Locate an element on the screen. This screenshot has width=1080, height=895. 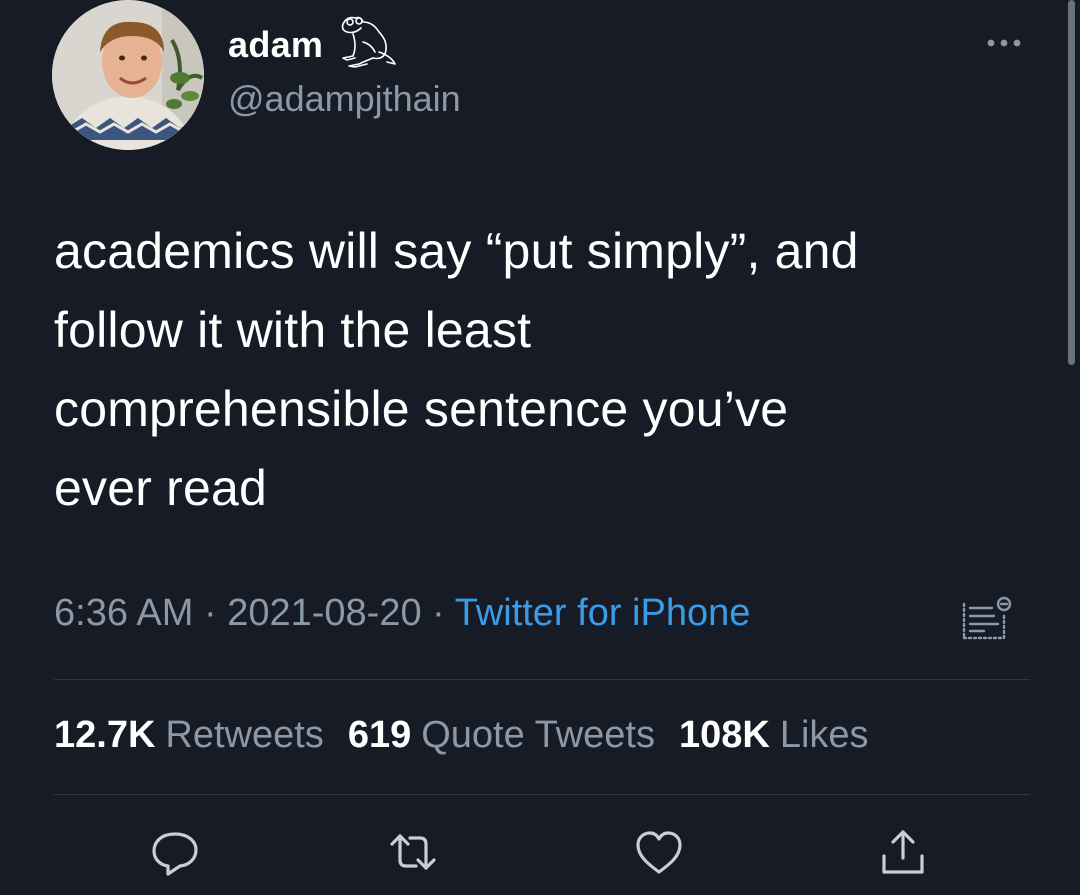
engagement-stats: 12.7K Retweets 619 Quote Tweets 108K Likes is located at coordinates (473, 735).